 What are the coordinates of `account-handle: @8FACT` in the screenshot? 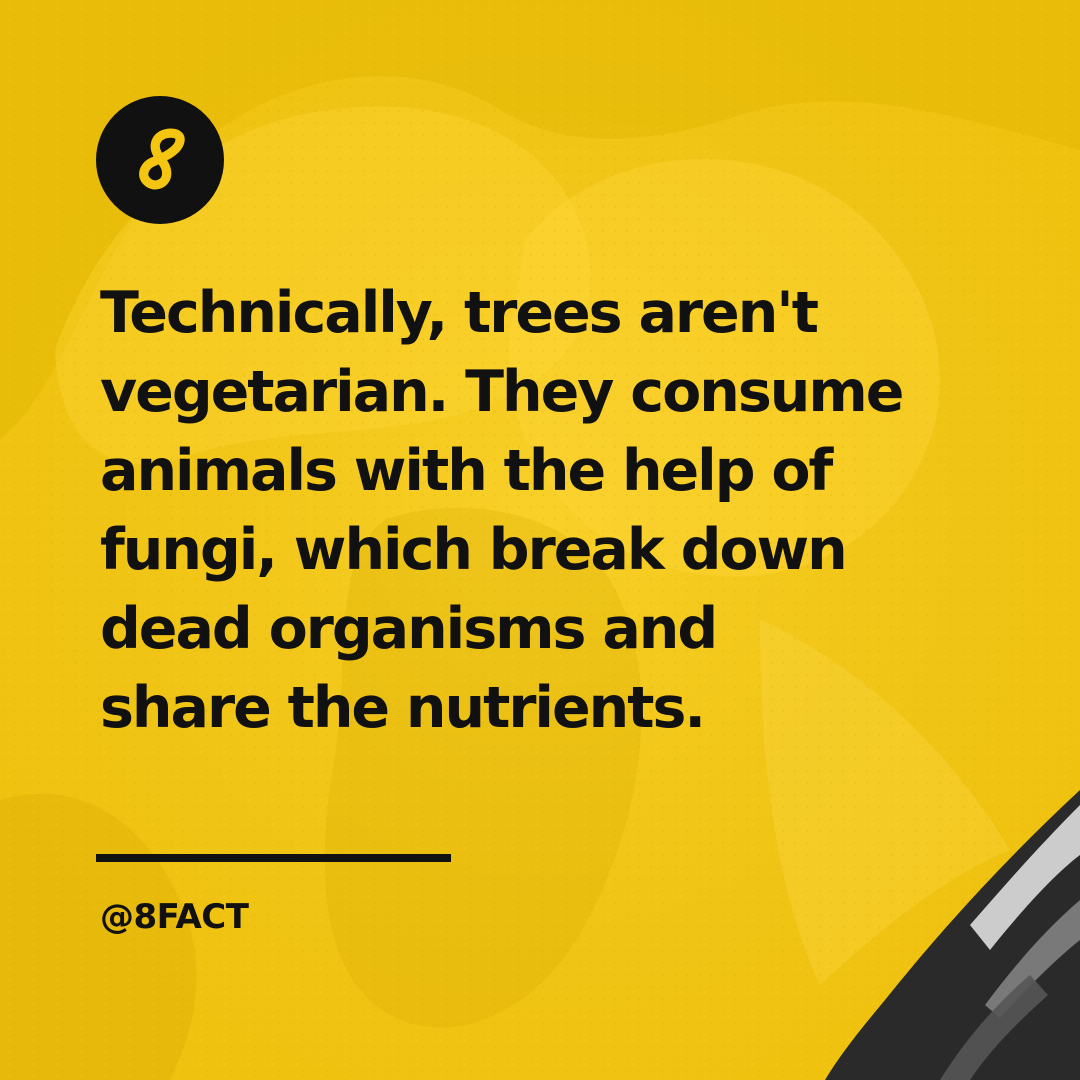 It's located at (174, 917).